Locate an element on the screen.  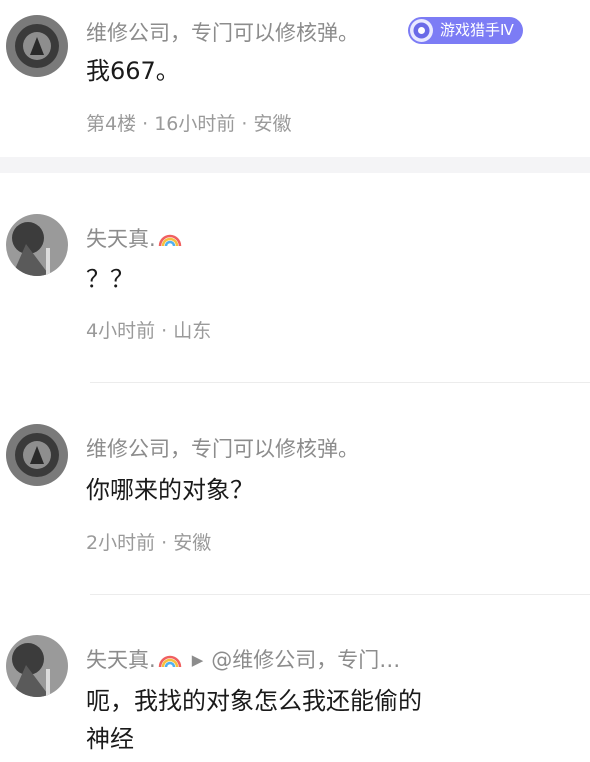
comment-meta: 2小时前 · 安徽 is located at coordinates (149, 543).